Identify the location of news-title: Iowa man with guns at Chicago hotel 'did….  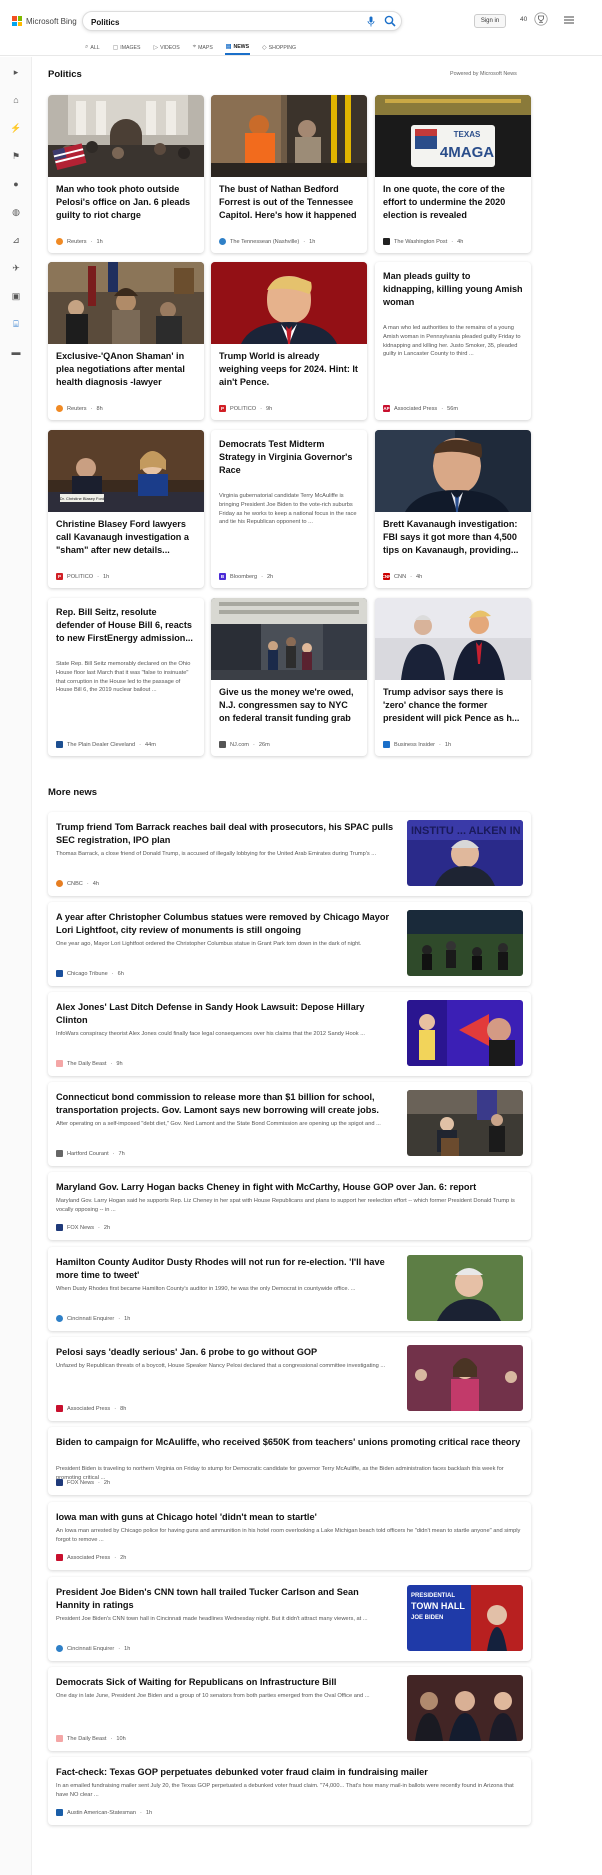
(289, 1517).